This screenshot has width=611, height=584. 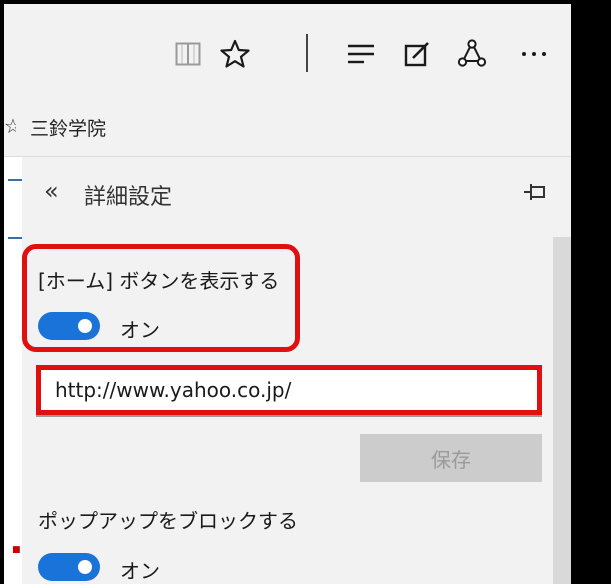 I want to click on home-button-toggle-state: オン, so click(x=140, y=330).